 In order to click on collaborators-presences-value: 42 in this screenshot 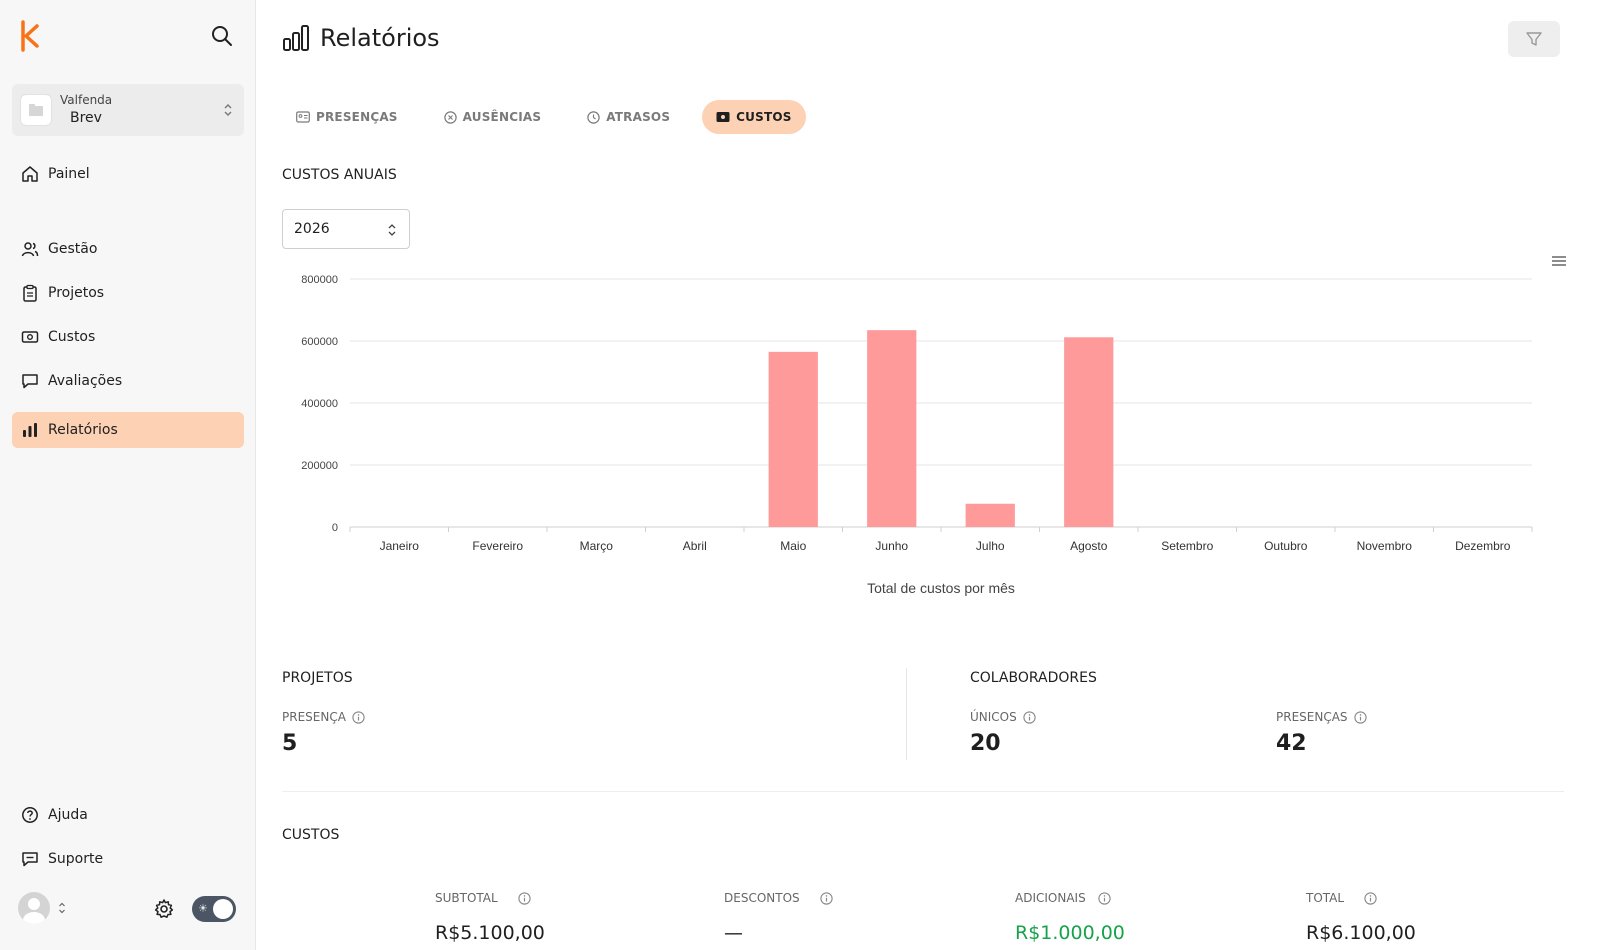, I will do `click(1291, 743)`.